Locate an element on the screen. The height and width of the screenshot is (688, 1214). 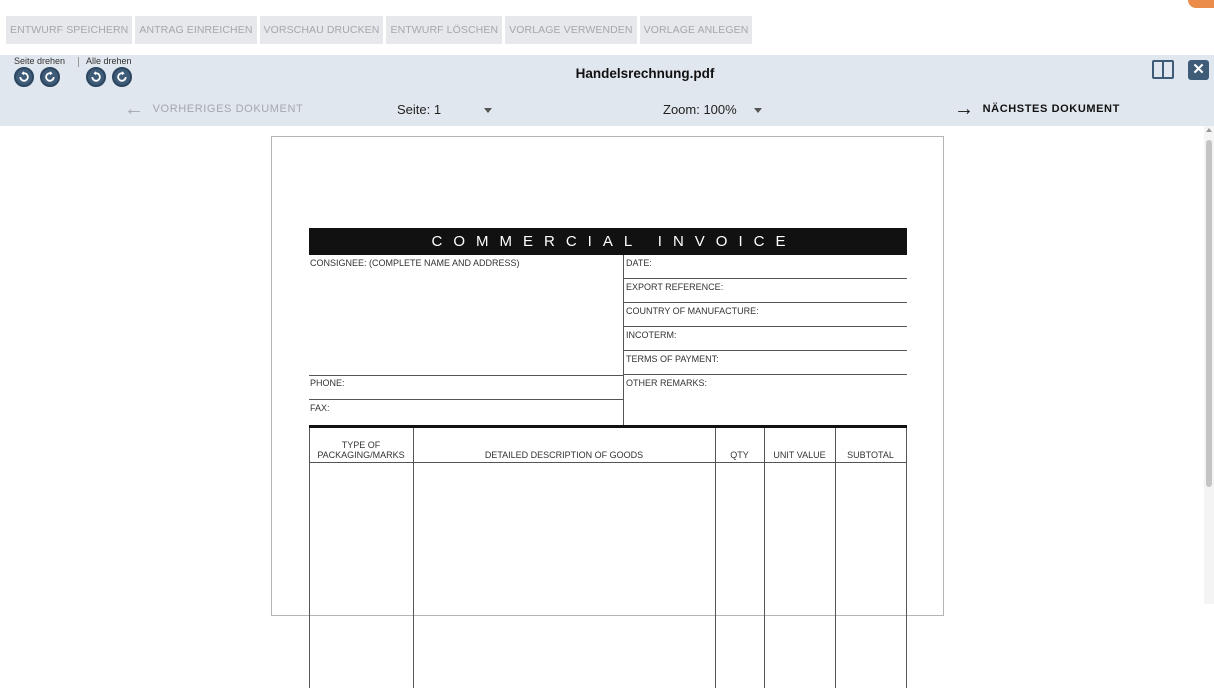
country-of-manufacture-field: COUNTRY OF MANUFACTURE: is located at coordinates (765, 315).